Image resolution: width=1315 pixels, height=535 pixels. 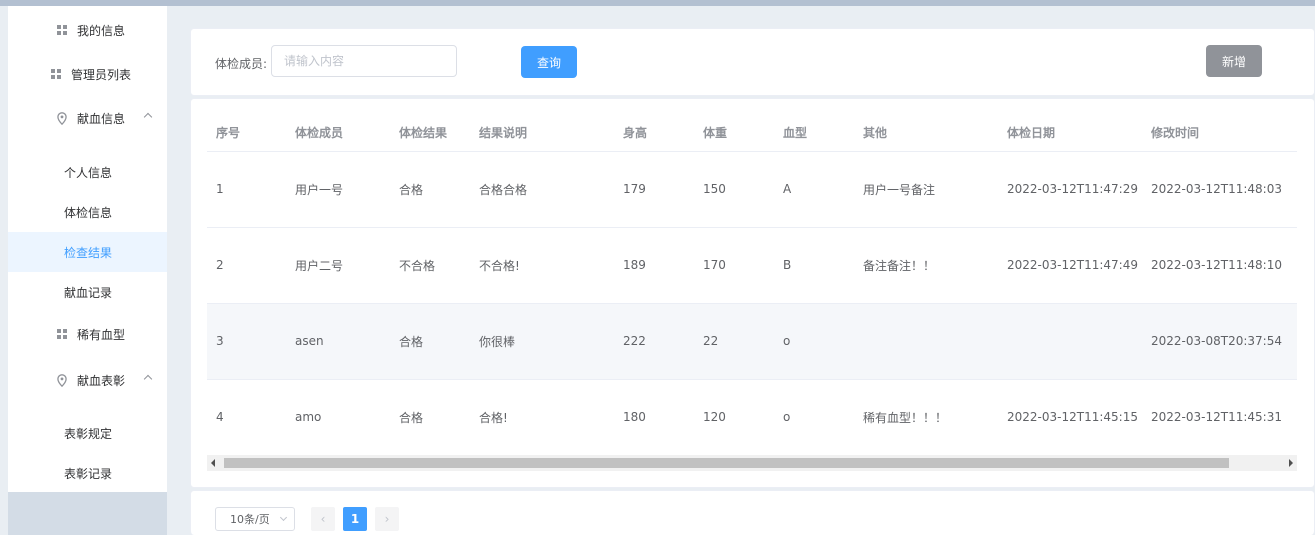 What do you see at coordinates (1070, 189) in the screenshot?
I see `table-cell: 2022-03-12T11:47:29` at bounding box center [1070, 189].